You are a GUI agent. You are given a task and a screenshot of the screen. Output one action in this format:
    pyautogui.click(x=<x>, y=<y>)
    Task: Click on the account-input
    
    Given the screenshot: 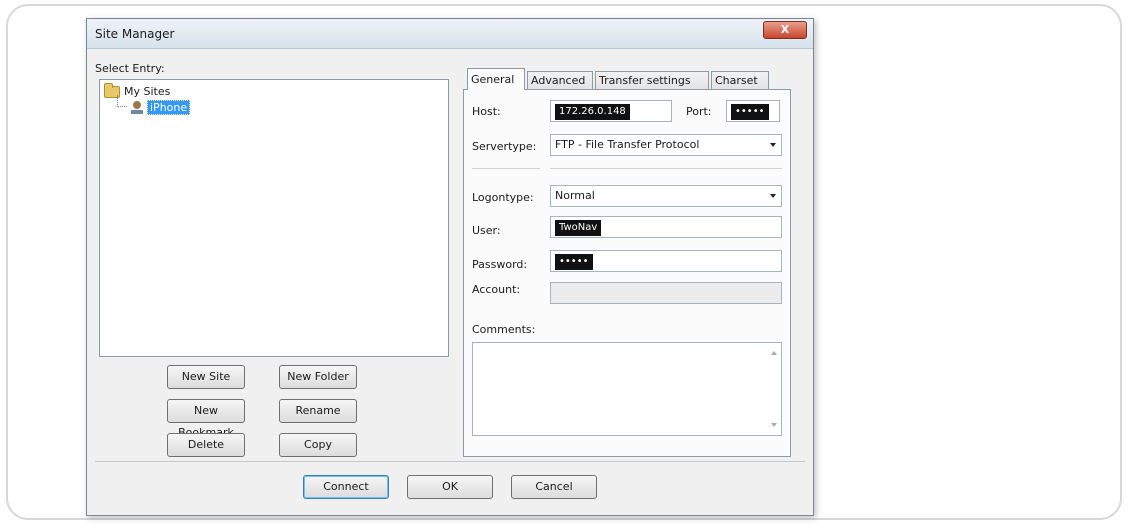 What is the action you would take?
    pyautogui.click(x=666, y=293)
    